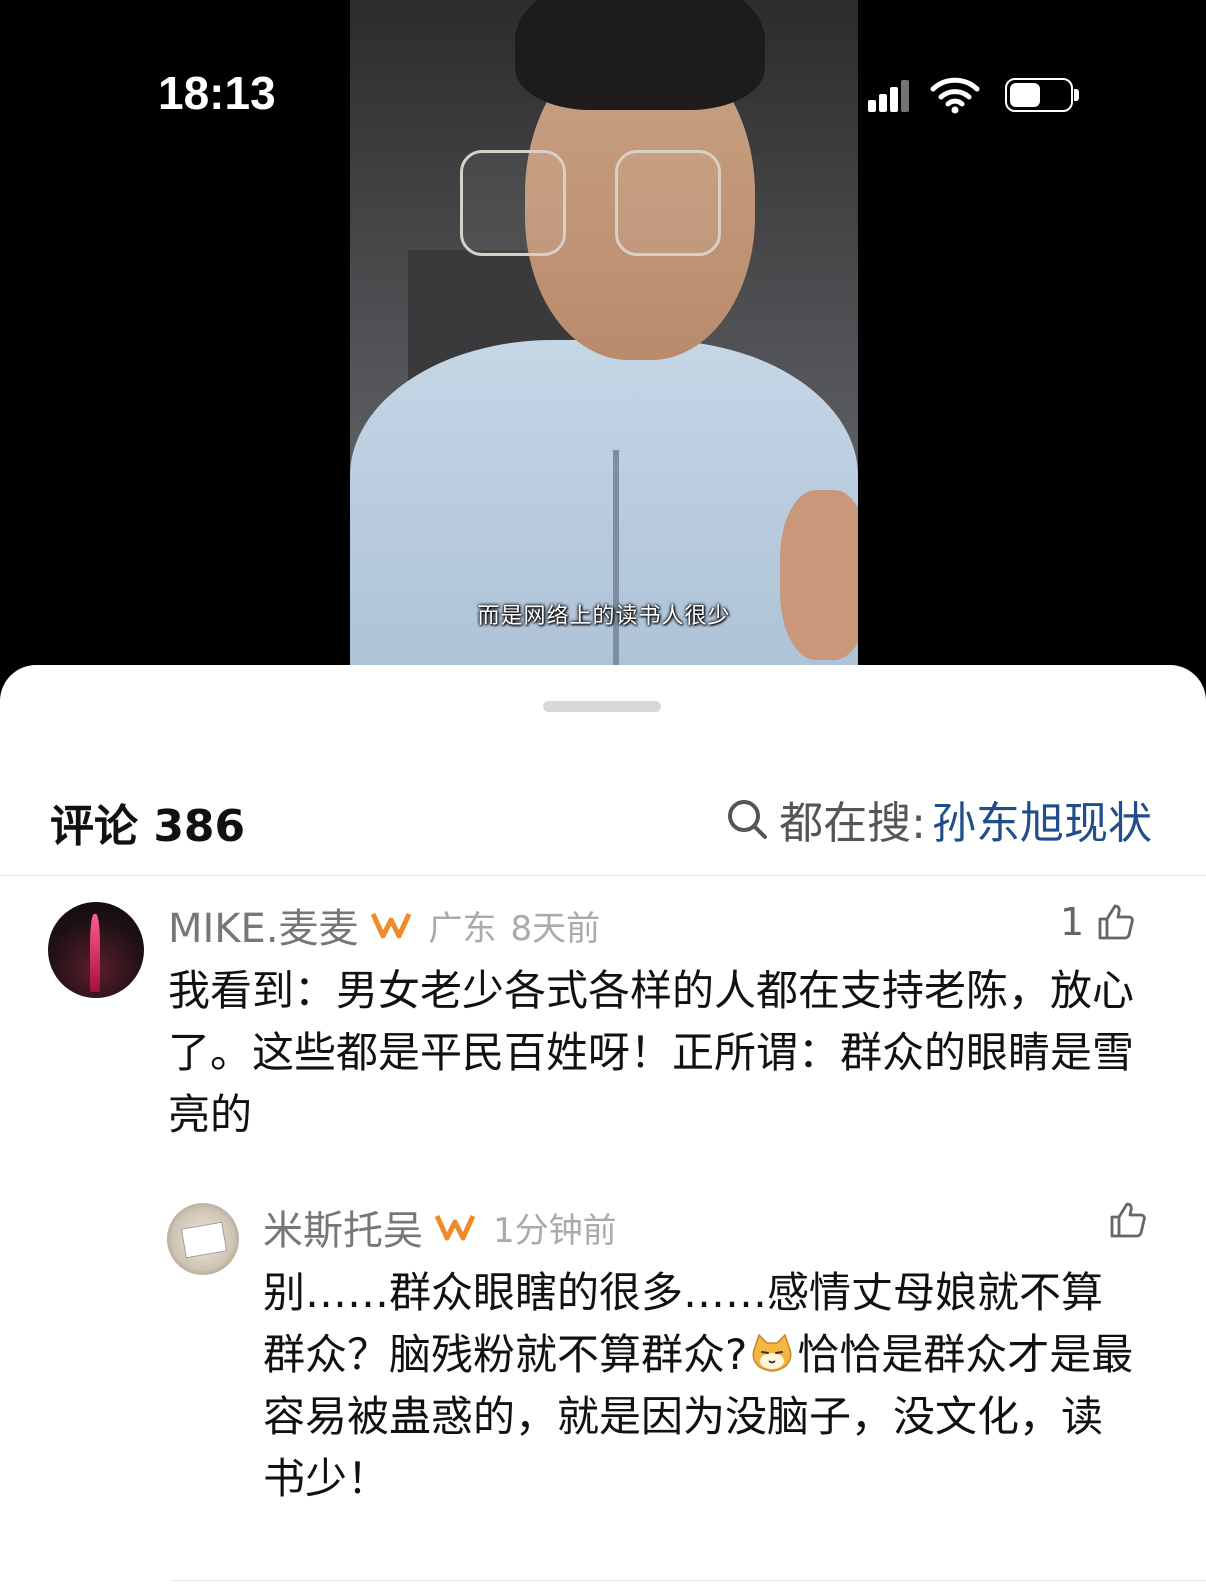 Image resolution: width=1206 pixels, height=1595 pixels. I want to click on glasses-left-lens, so click(513, 203).